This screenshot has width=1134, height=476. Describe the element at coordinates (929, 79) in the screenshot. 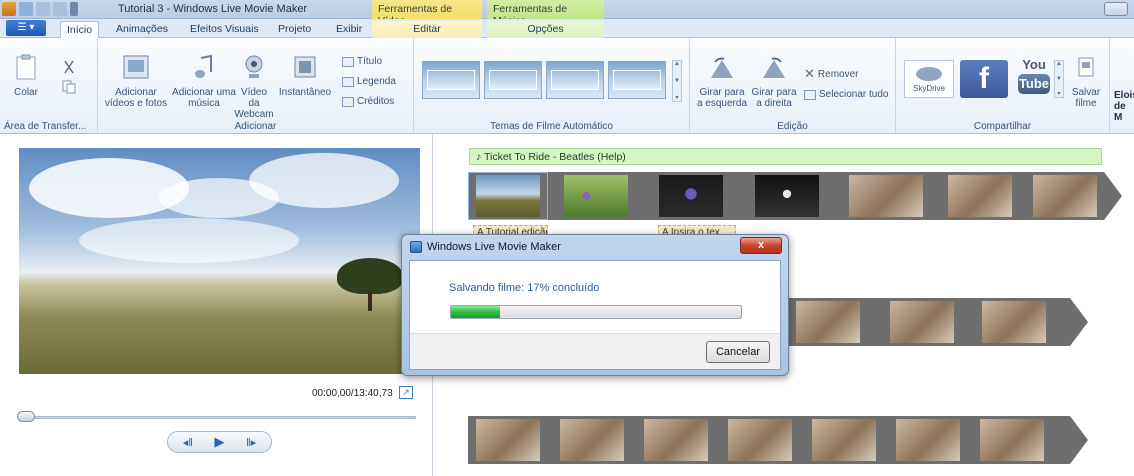

I see `skydrive-button: SkyDrive` at that location.